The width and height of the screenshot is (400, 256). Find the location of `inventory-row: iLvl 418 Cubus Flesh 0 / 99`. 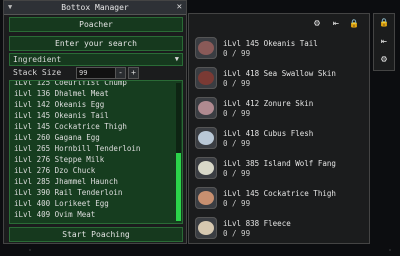

inventory-row: iLvl 418 Cubus Flesh 0 / 99 is located at coordinates (279, 139).